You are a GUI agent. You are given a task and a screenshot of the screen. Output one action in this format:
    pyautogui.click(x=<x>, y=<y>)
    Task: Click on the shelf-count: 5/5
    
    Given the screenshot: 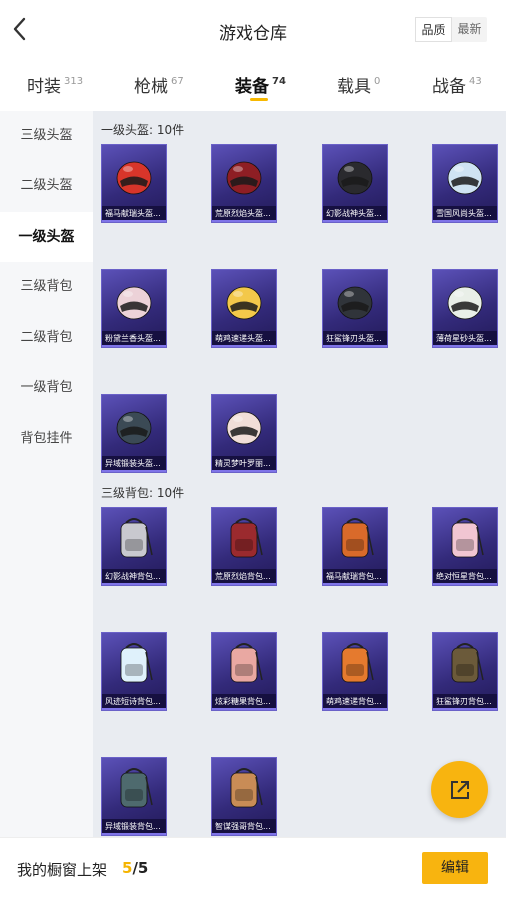 What is the action you would take?
    pyautogui.click(x=135, y=868)
    